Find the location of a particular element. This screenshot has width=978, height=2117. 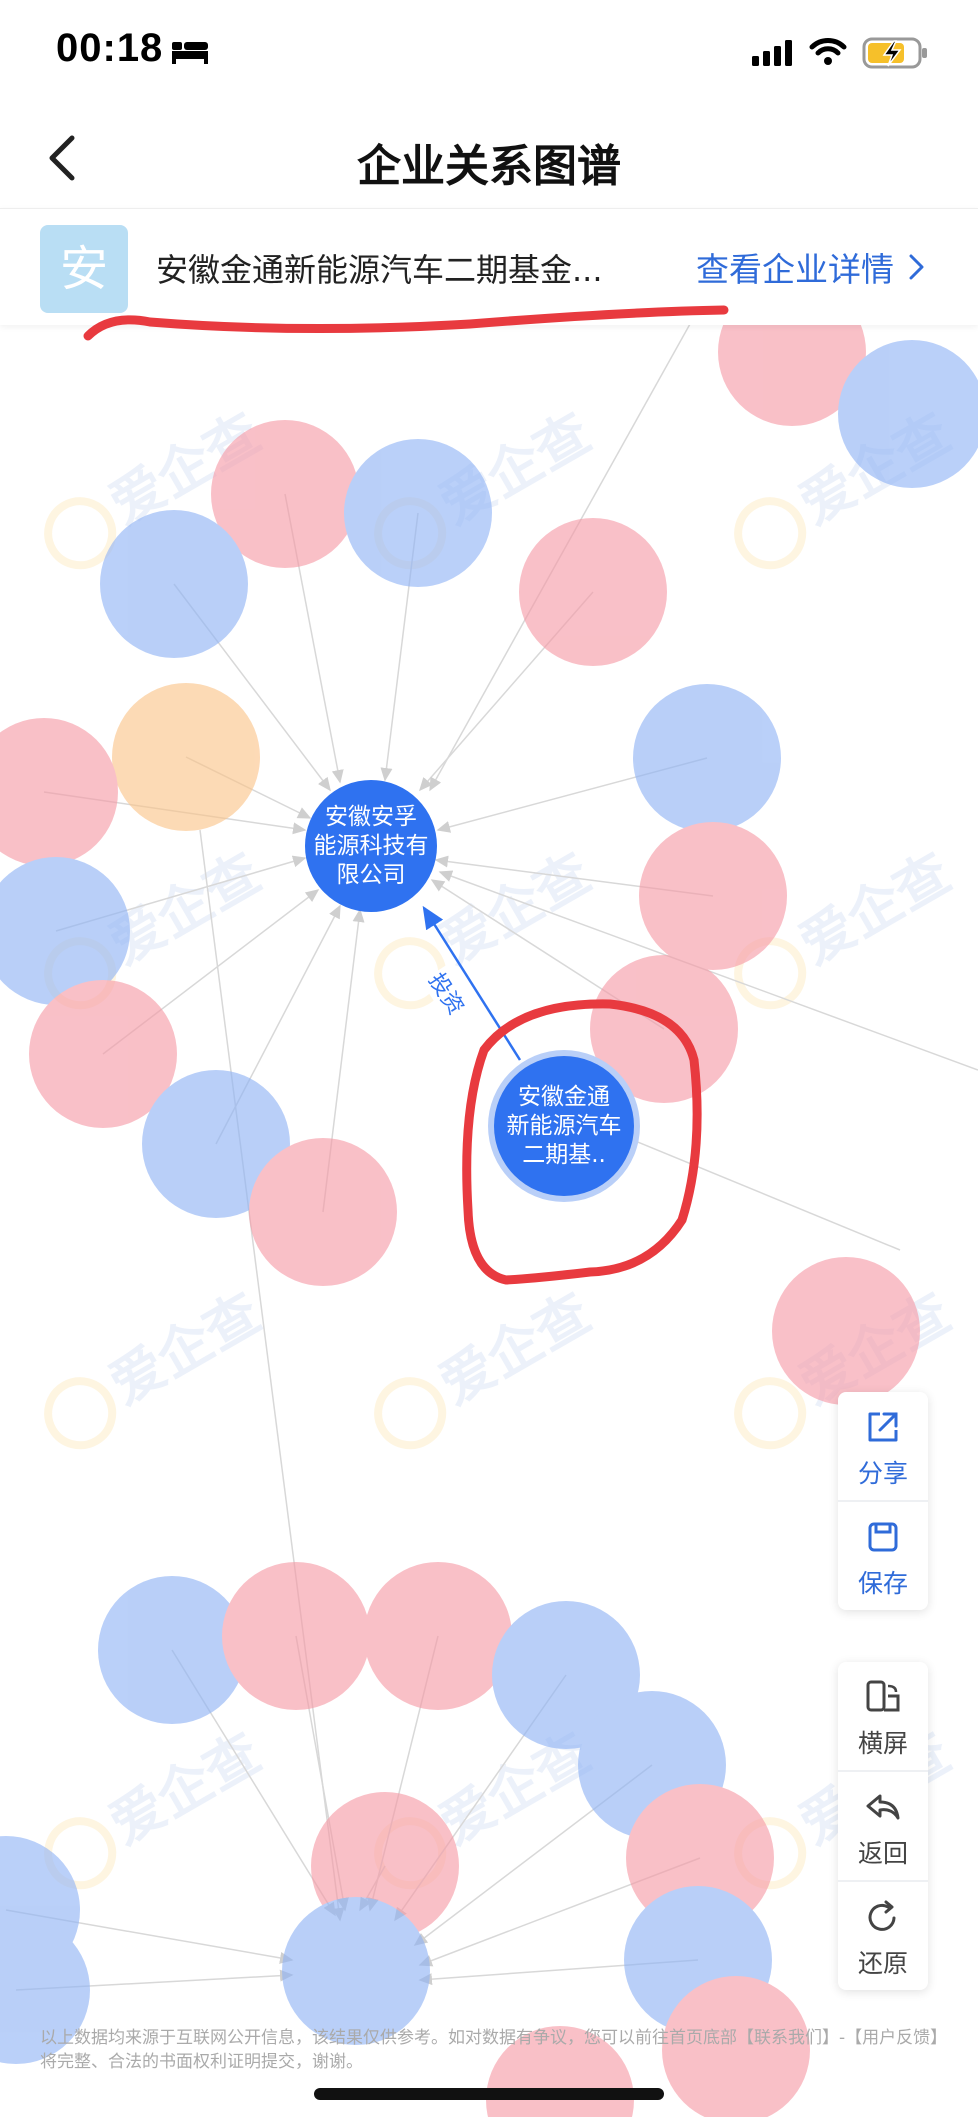

node-label-line: 能源科技有 is located at coordinates (371, 845).